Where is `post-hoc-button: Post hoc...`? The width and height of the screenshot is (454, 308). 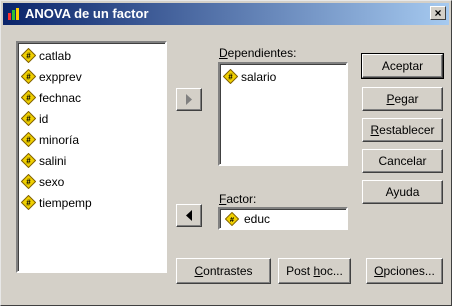 post-hoc-button: Post hoc... is located at coordinates (314, 271).